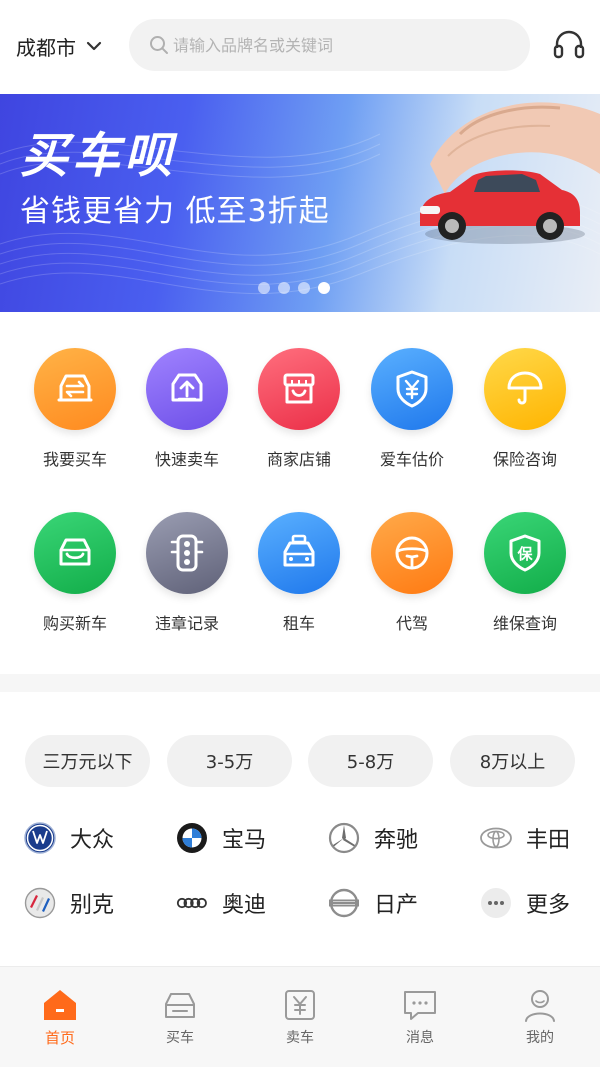 Image resolution: width=600 pixels, height=1067 pixels. I want to click on svg-text: 保, so click(524, 554).